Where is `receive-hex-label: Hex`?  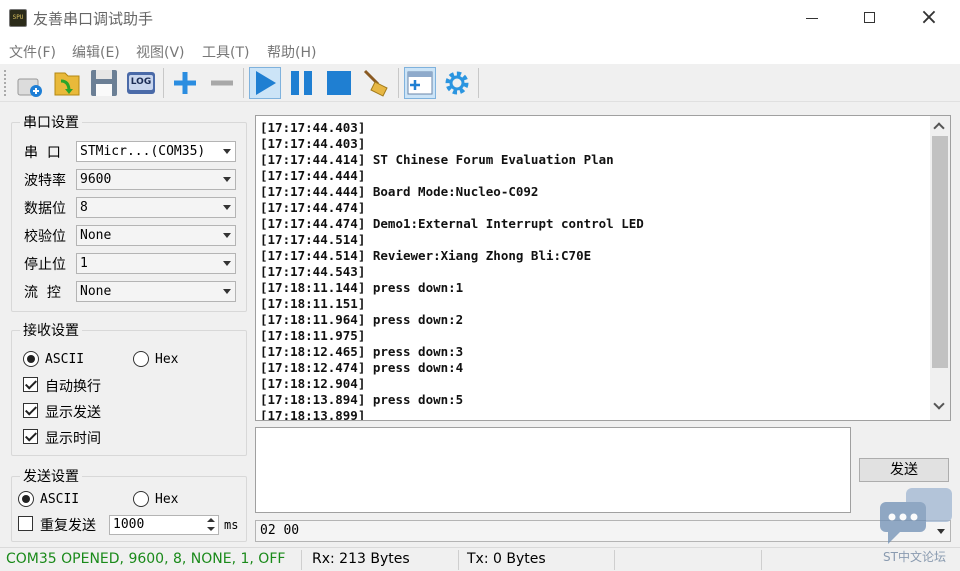 receive-hex-label: Hex is located at coordinates (167, 359).